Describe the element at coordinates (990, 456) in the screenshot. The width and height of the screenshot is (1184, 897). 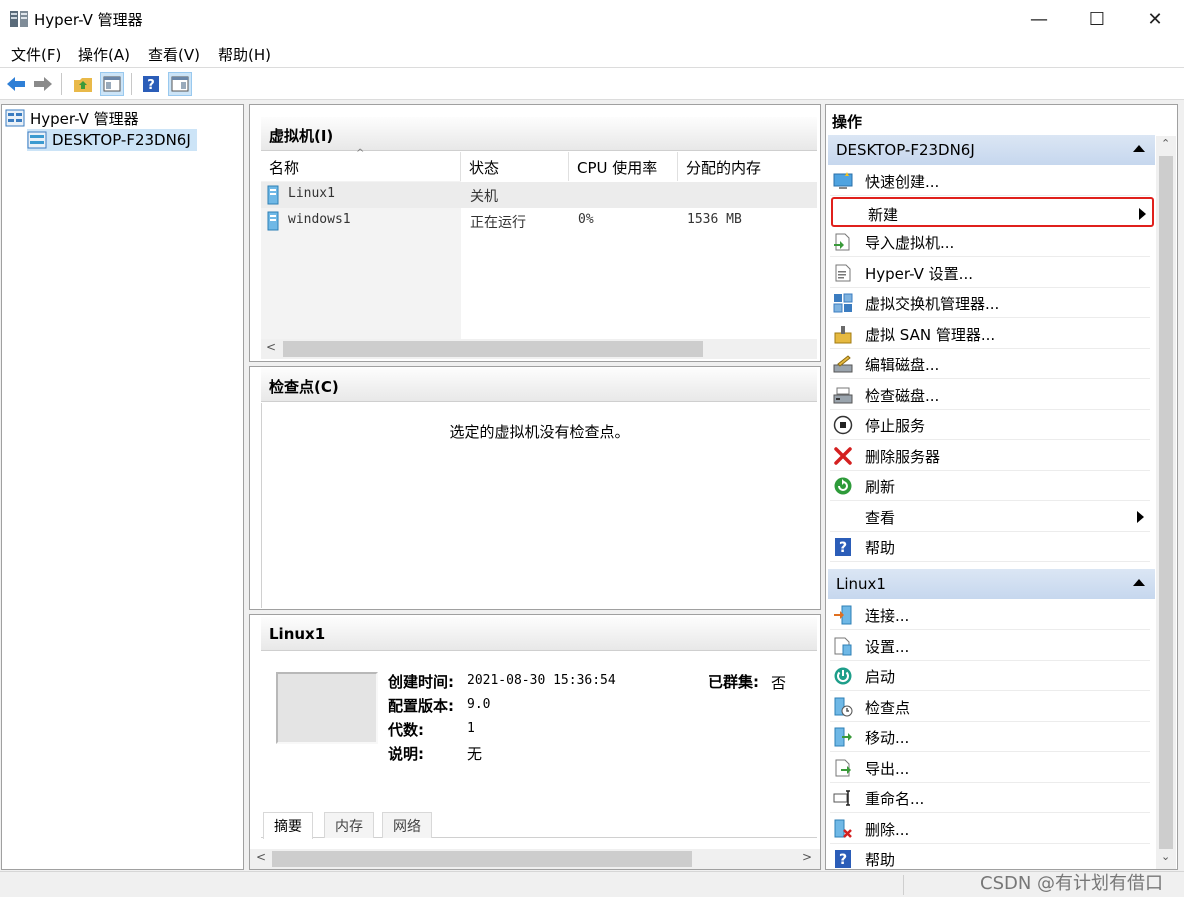
I see `host-action-9: 删除服务器` at that location.